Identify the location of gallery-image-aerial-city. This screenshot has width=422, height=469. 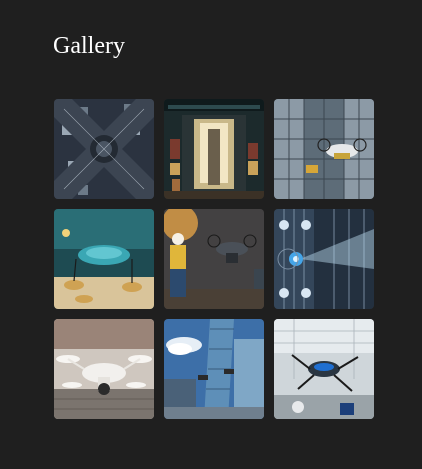
(104, 149).